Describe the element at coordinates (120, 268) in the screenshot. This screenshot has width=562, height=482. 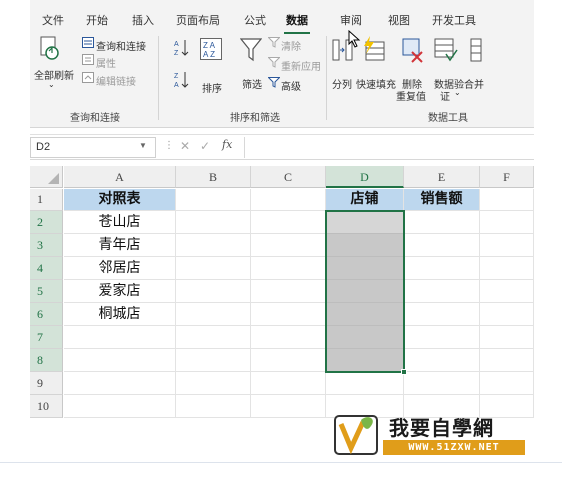
I see `cell-a4: 邻居店` at that location.